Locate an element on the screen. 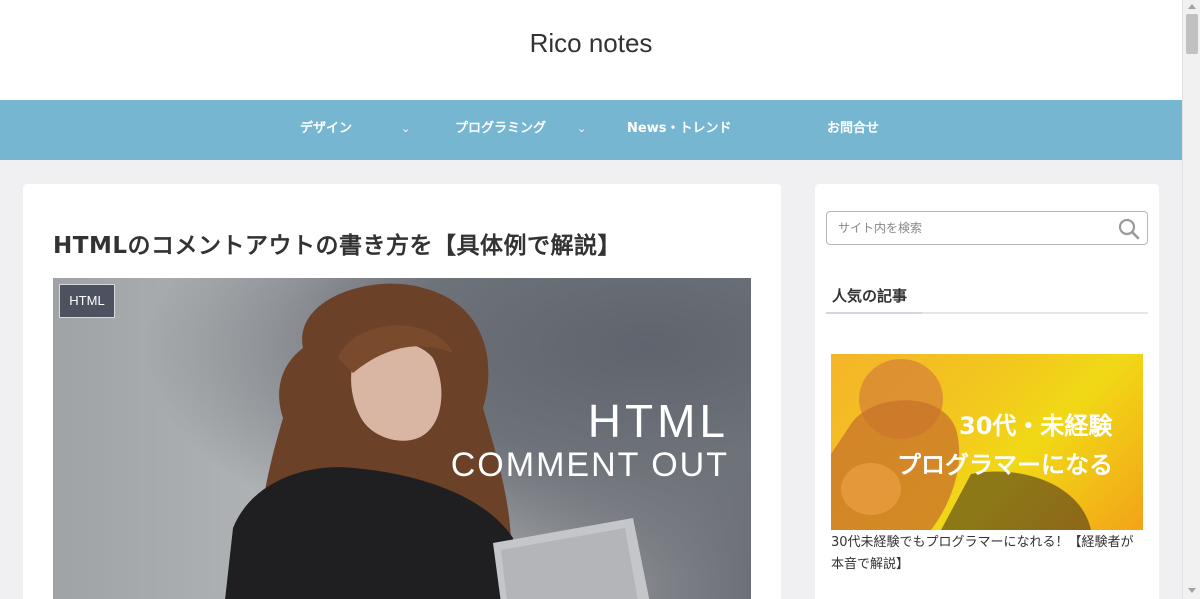 The image size is (1200, 599). popular-article-thumbnail: 30代・未経験 プログラマーになる is located at coordinates (987, 442).